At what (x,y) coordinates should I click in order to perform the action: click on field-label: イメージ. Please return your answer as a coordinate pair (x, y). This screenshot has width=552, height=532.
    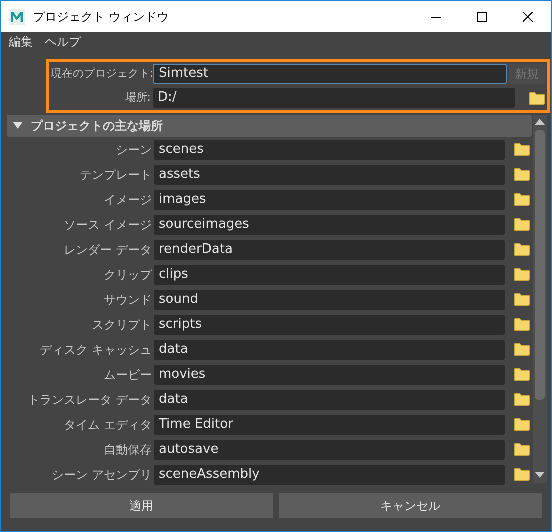
    Looking at the image, I should click on (128, 200).